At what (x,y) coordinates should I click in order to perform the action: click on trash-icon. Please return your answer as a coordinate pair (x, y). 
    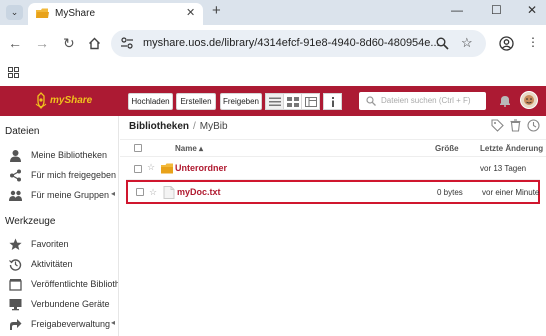
    Looking at the image, I should click on (515, 125).